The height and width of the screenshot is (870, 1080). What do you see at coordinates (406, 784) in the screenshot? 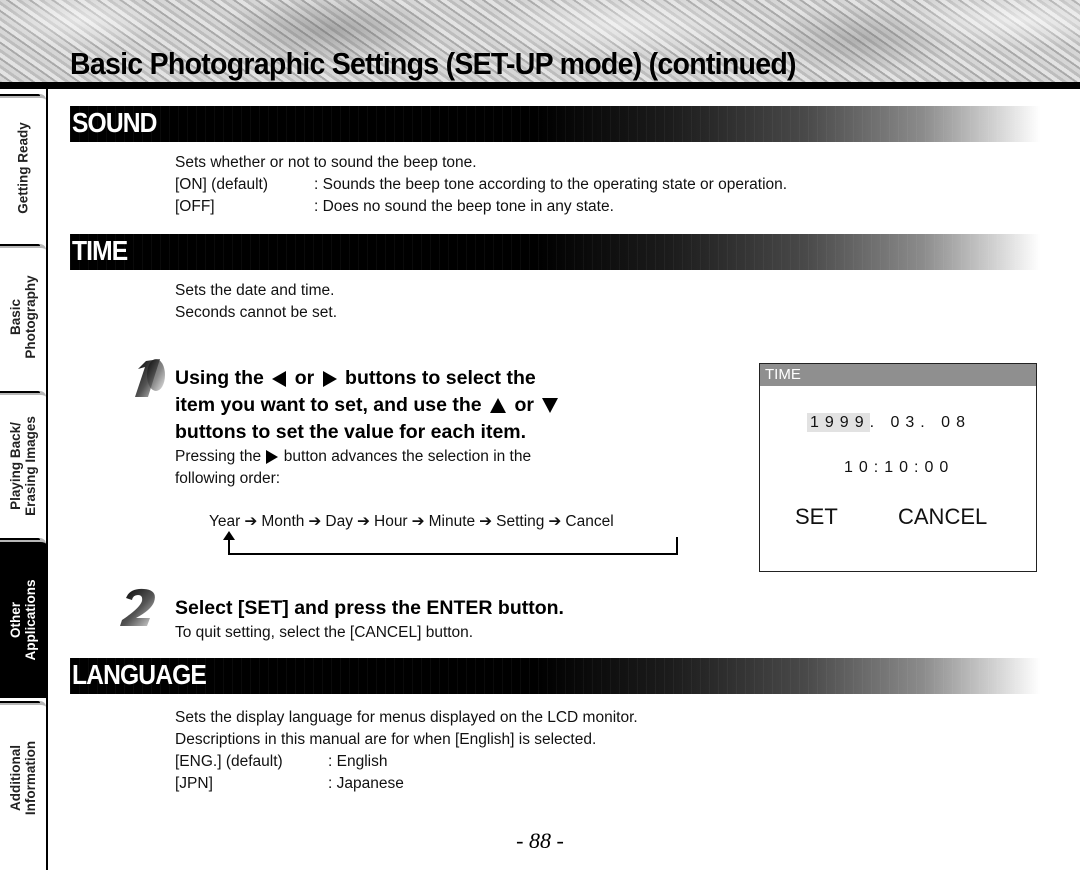
I see `language-option-jpn: [JPN] : Japanese` at bounding box center [406, 784].